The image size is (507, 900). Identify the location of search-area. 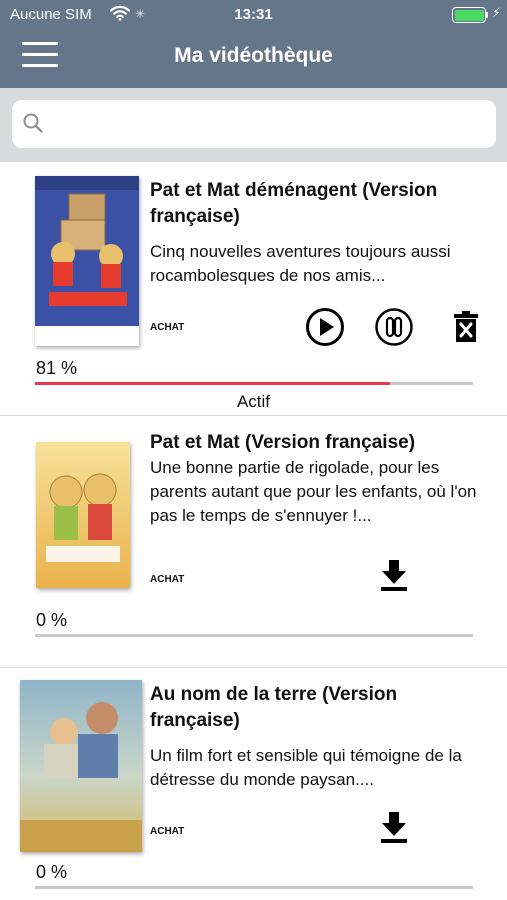
(253, 125).